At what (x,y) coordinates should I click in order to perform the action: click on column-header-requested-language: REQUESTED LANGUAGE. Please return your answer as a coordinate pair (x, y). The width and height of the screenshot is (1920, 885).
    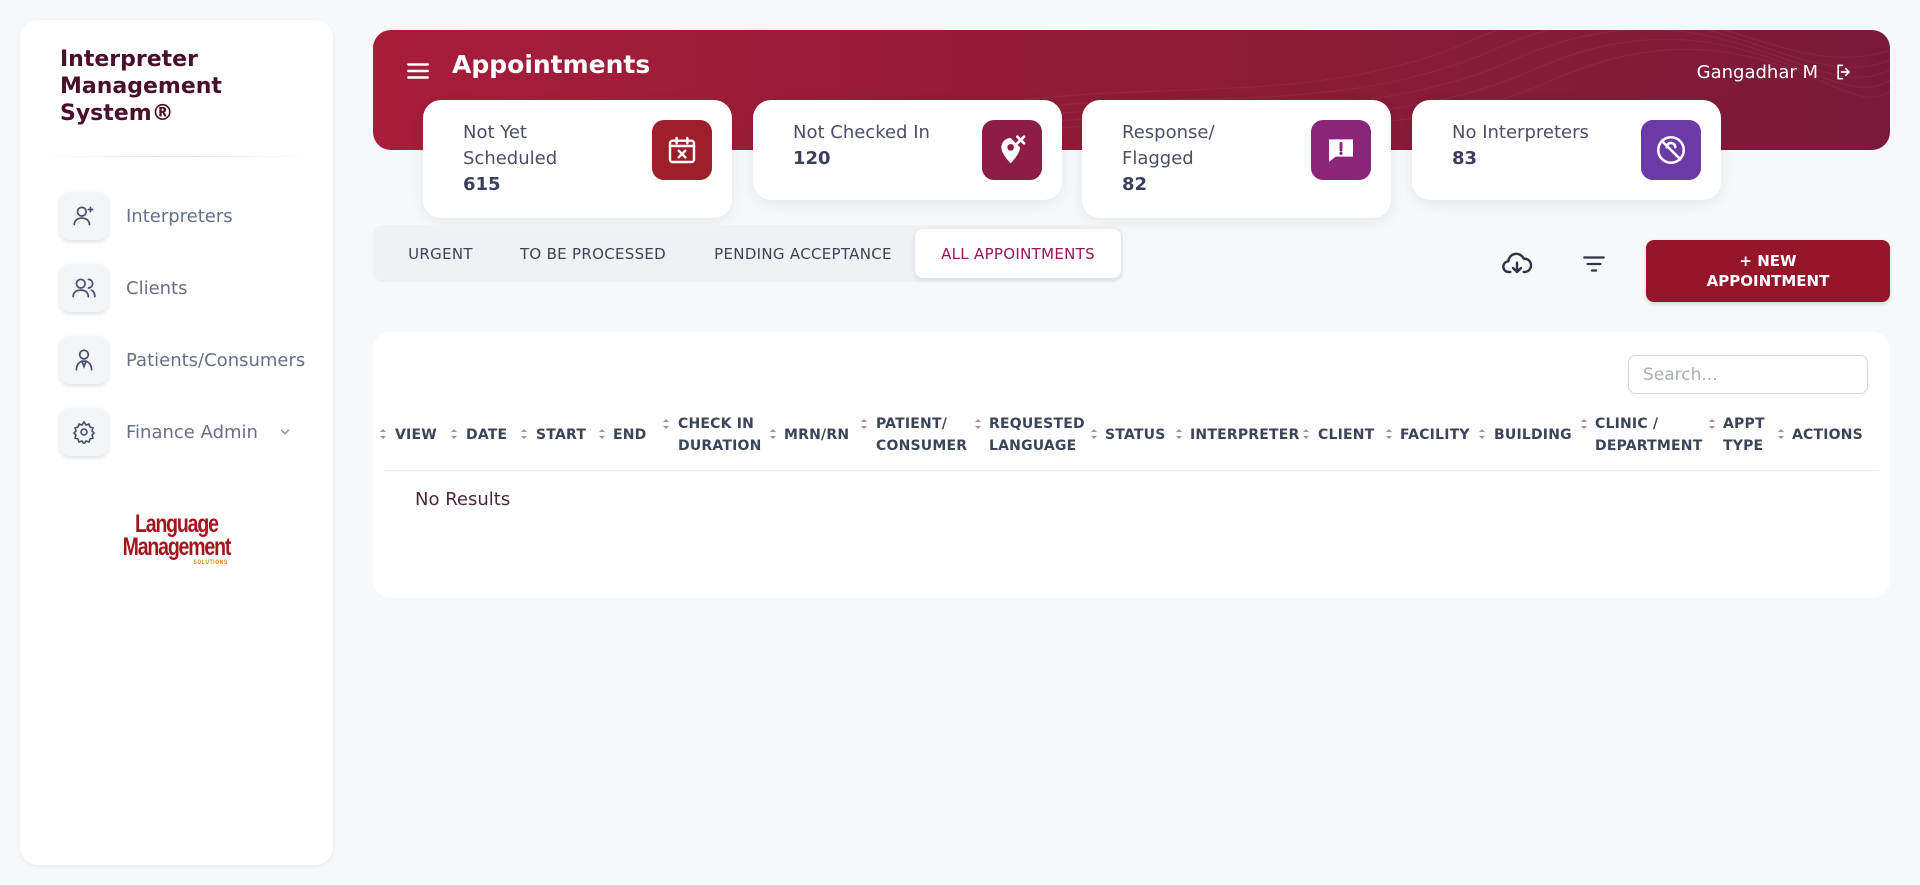
    Looking at the image, I should click on (1037, 435).